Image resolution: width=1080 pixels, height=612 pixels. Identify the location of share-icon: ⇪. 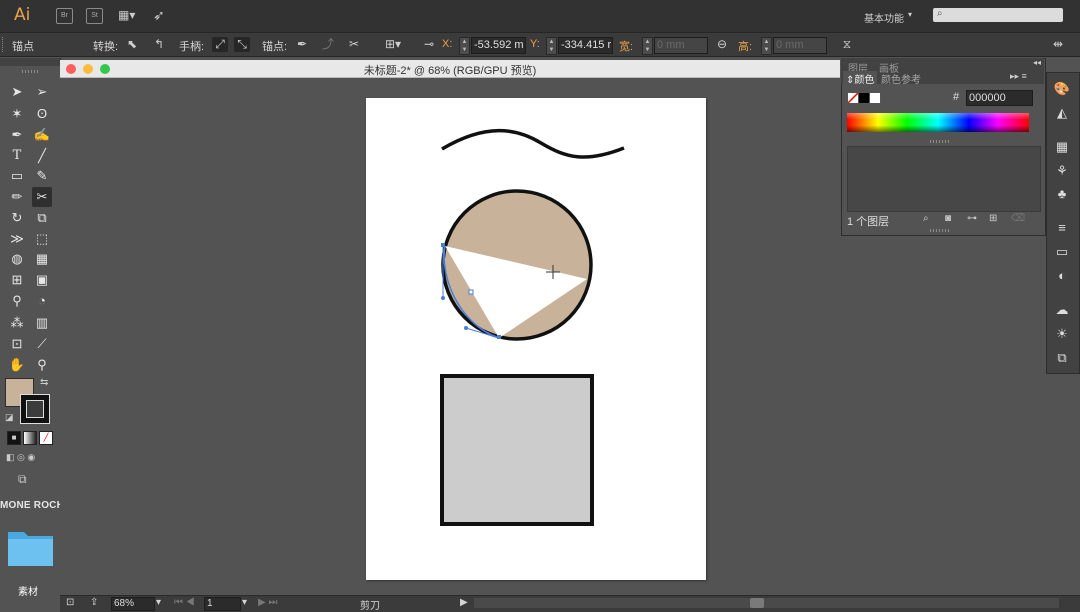
(94, 602).